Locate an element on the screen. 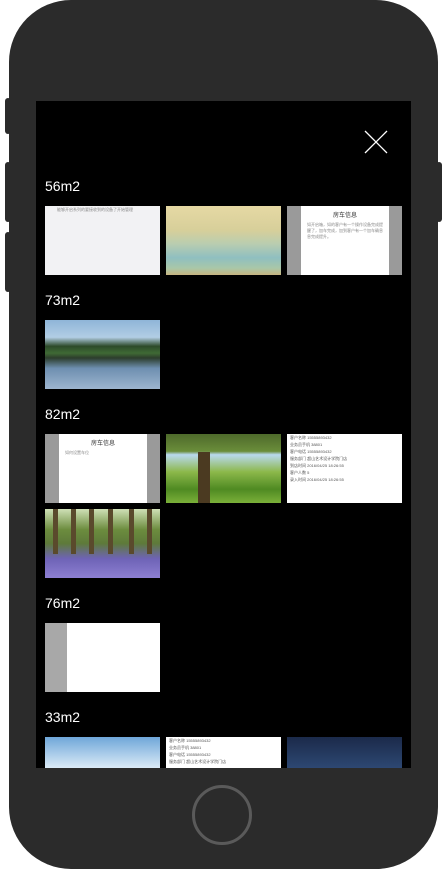  form-row: 录入时间 2016/04/25 18:26:55 is located at coordinates (317, 479).